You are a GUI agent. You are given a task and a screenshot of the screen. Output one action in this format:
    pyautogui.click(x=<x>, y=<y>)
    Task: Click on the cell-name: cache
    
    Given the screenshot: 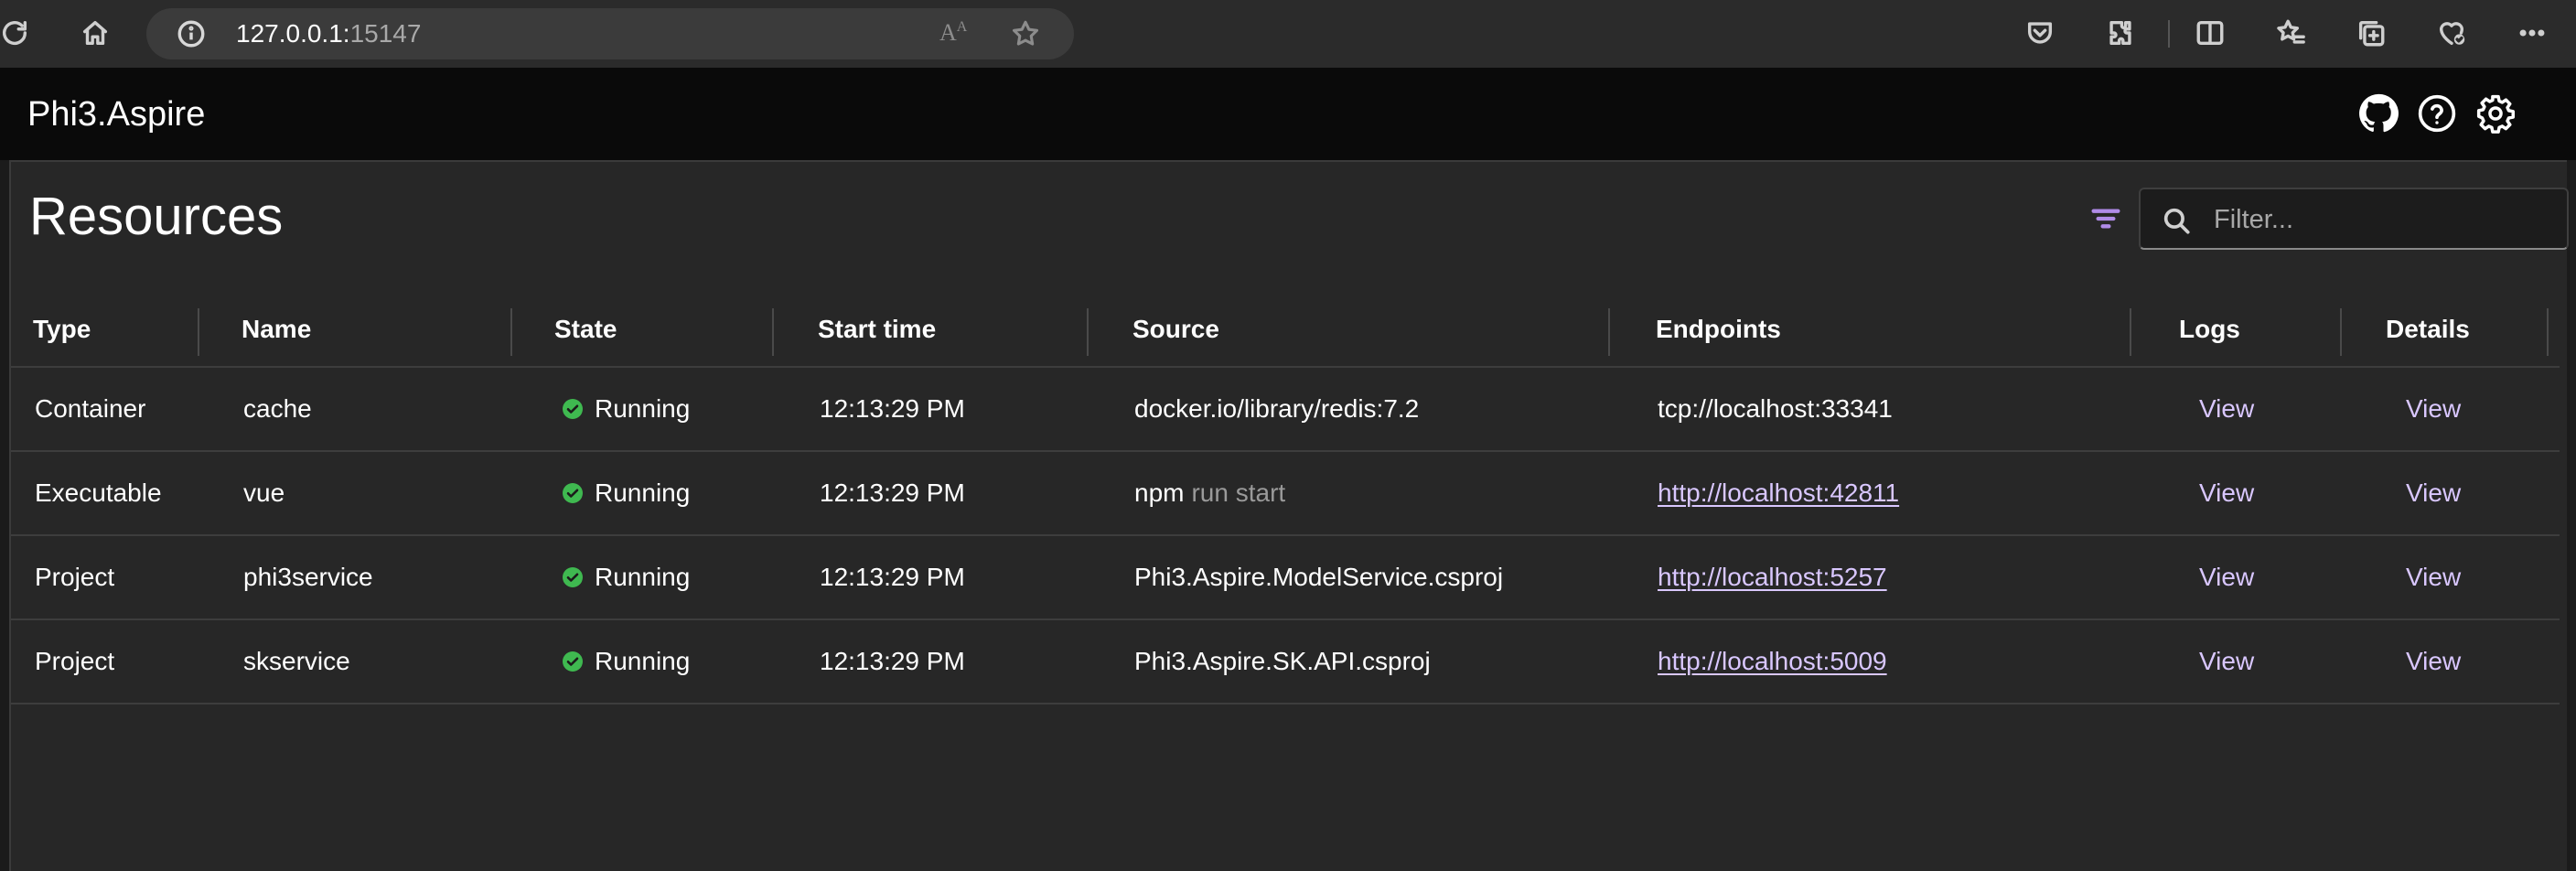 What is the action you would take?
    pyautogui.click(x=277, y=408)
    